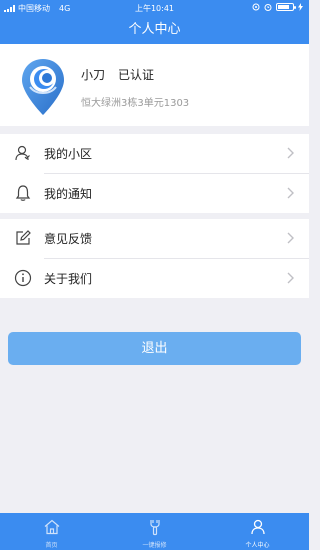 This screenshot has height=550, width=320. I want to click on edit-icon, so click(23, 237).